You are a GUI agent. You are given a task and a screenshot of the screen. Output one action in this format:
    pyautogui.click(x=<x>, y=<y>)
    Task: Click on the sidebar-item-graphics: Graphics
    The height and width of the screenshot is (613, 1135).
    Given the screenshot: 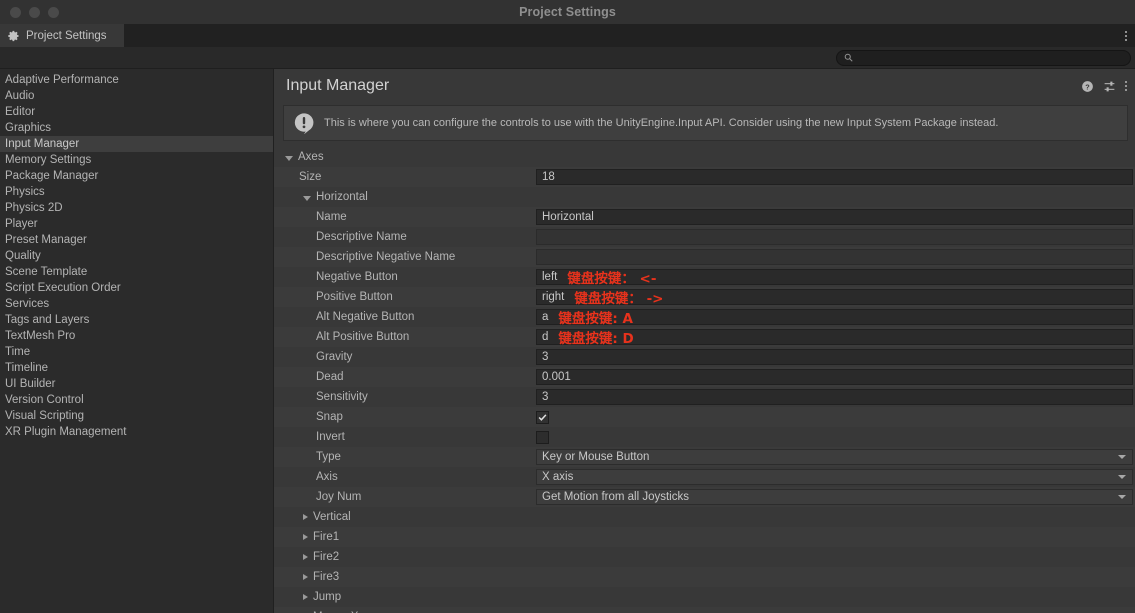 What is the action you would take?
    pyautogui.click(x=136, y=128)
    